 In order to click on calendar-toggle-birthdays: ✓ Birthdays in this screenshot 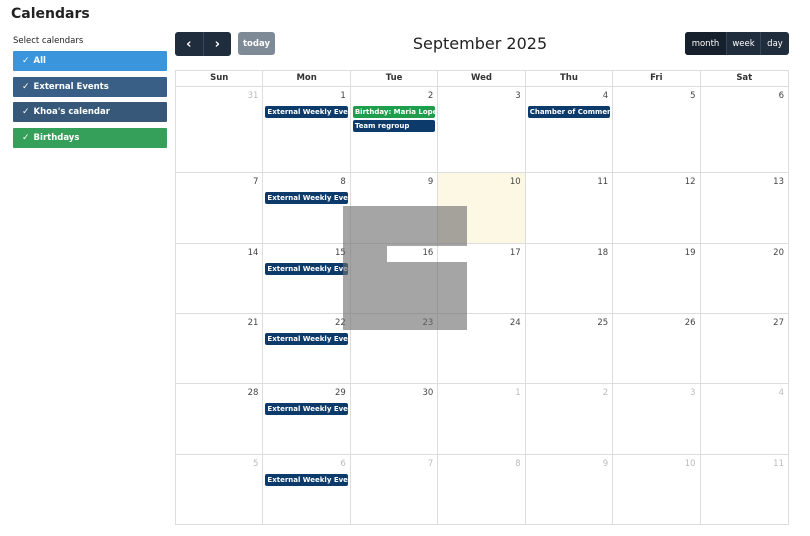, I will do `click(90, 137)`.